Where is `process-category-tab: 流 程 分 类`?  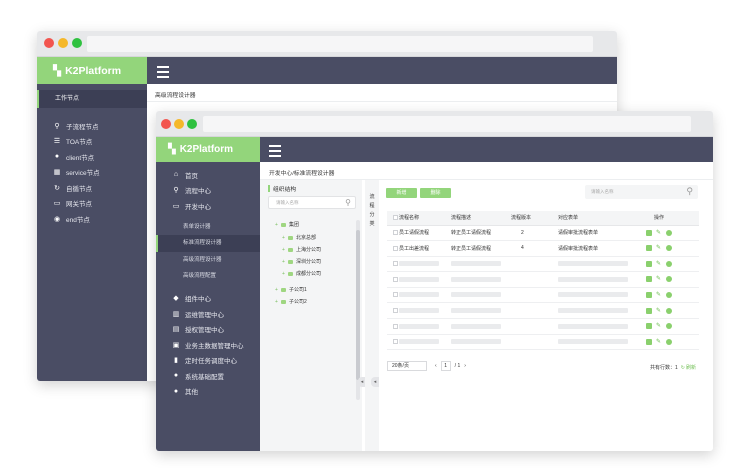
process-category-tab: 流 程 分 类 is located at coordinates (372, 315).